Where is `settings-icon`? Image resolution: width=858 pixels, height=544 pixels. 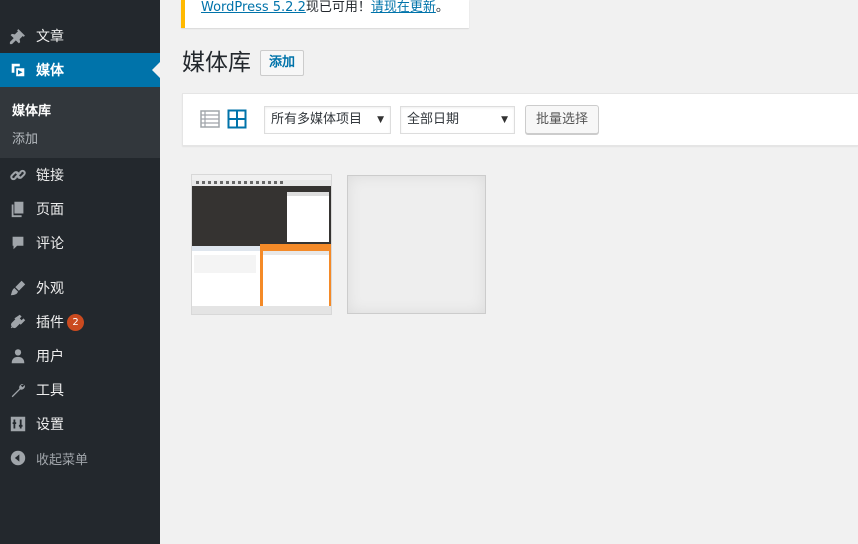
settings-icon is located at coordinates (18, 424).